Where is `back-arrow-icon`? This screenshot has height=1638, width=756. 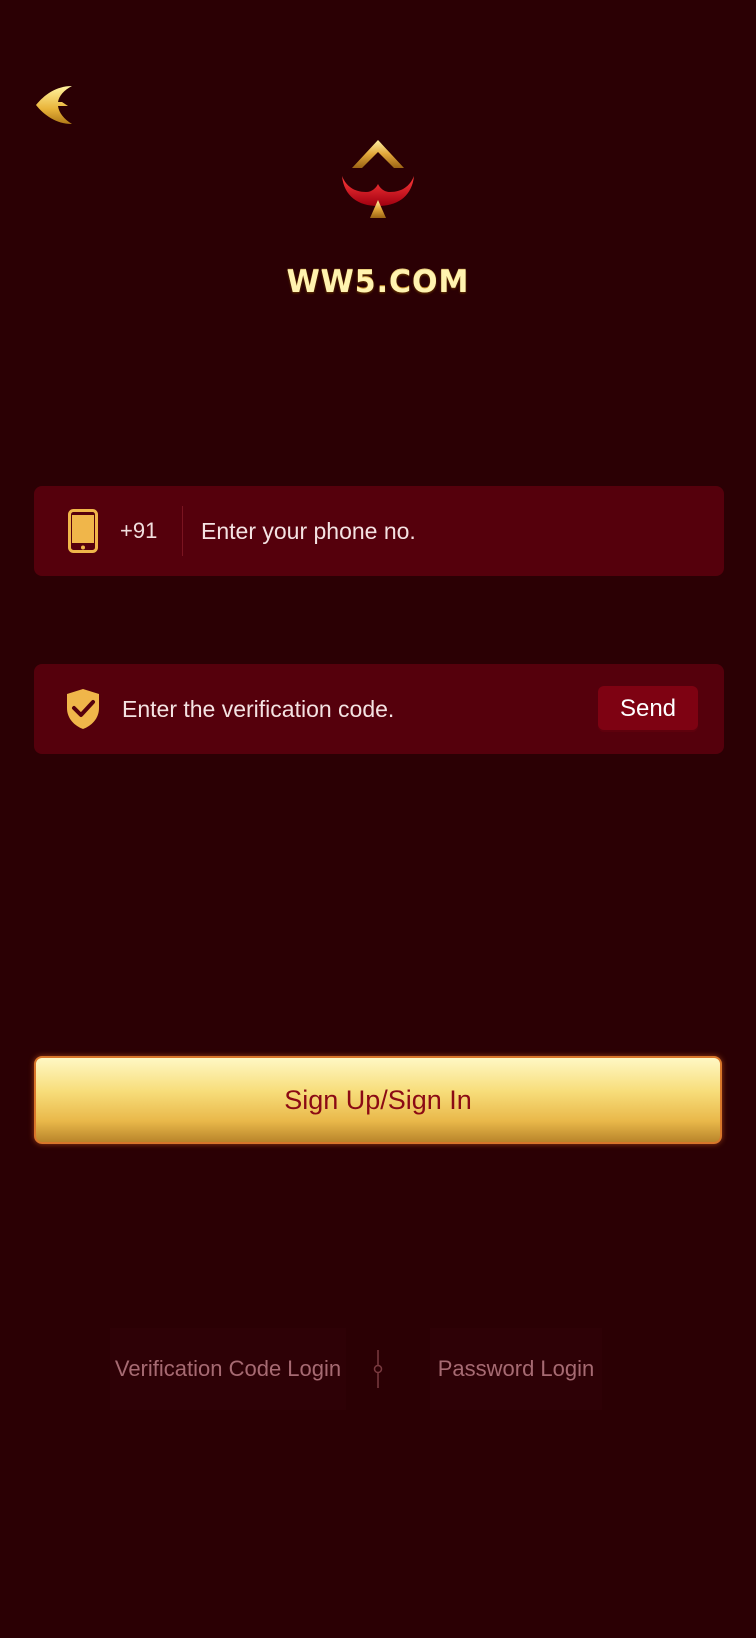
back-arrow-icon is located at coordinates (54, 105).